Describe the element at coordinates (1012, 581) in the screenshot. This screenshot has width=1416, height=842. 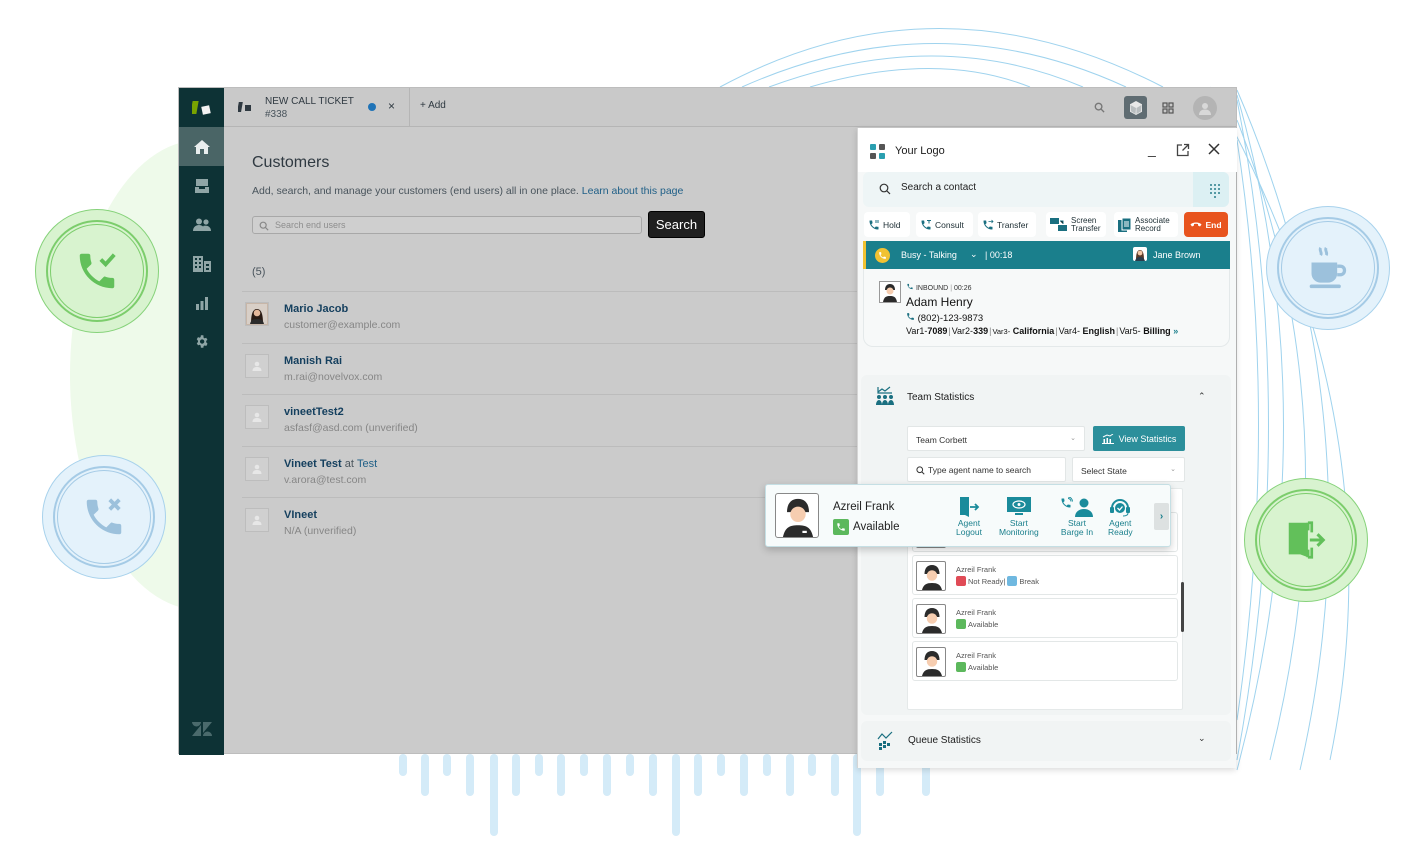
I see `break-status-icon` at that location.